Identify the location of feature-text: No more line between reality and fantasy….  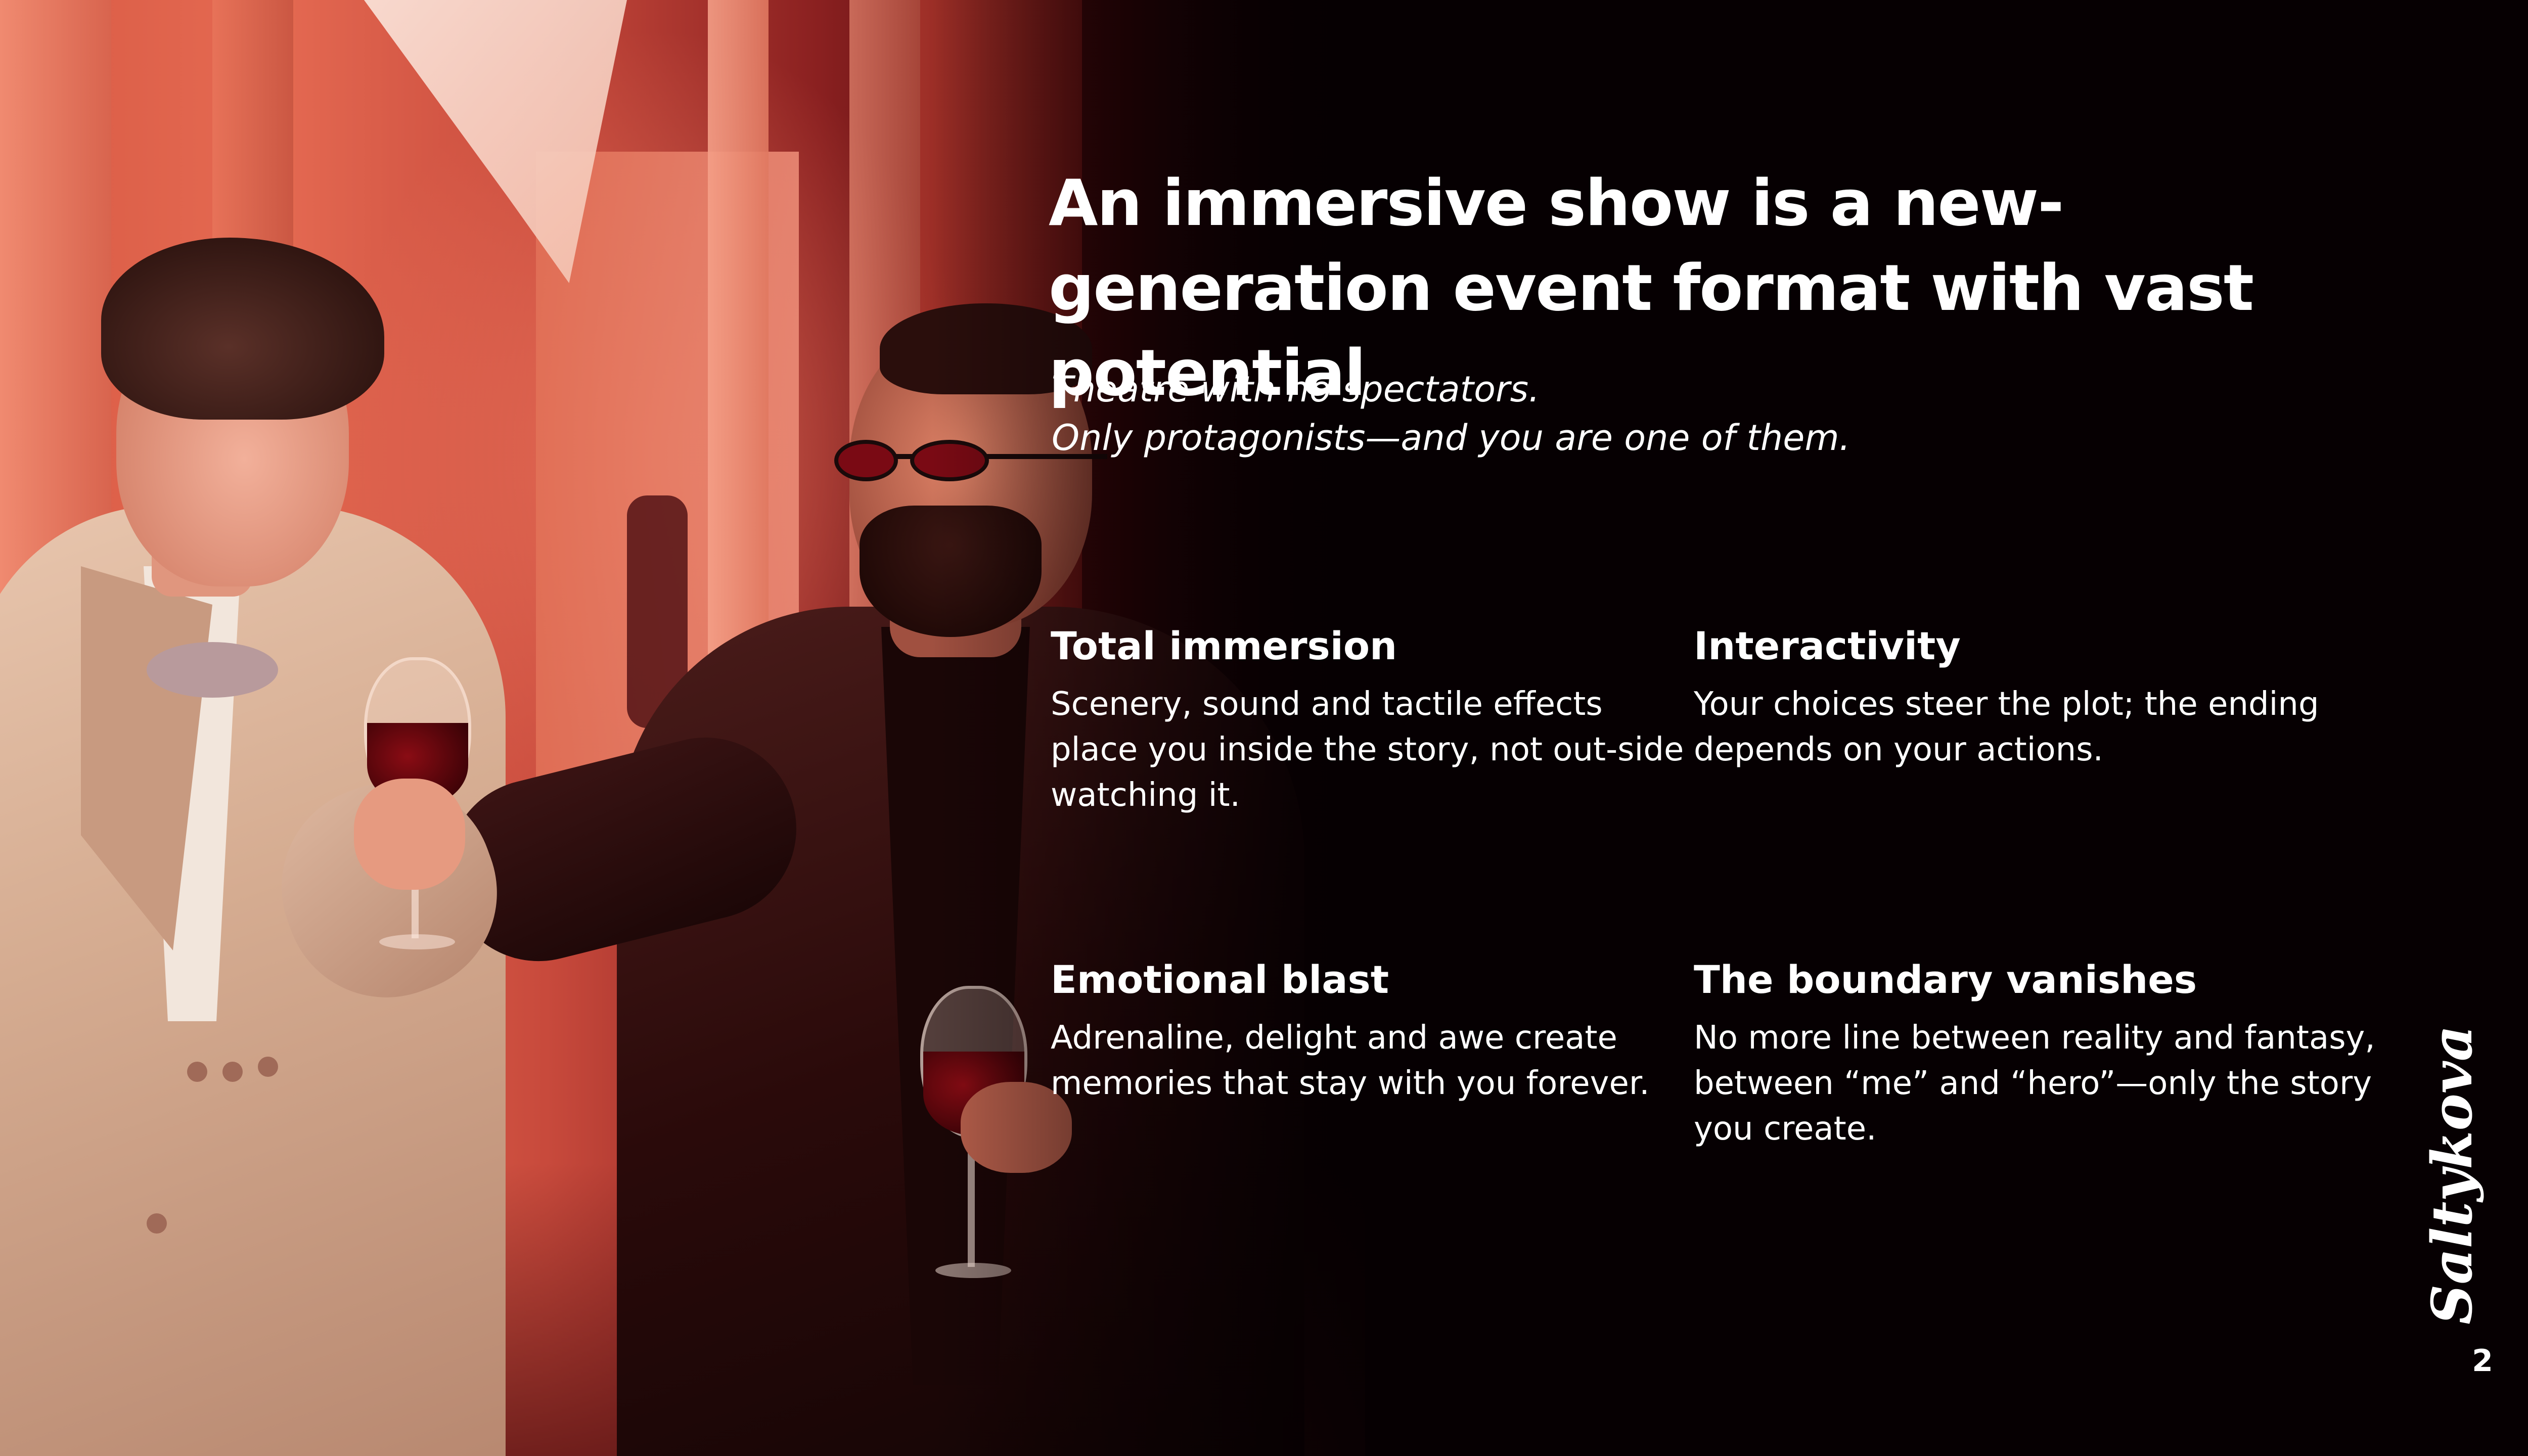
(2035, 1083).